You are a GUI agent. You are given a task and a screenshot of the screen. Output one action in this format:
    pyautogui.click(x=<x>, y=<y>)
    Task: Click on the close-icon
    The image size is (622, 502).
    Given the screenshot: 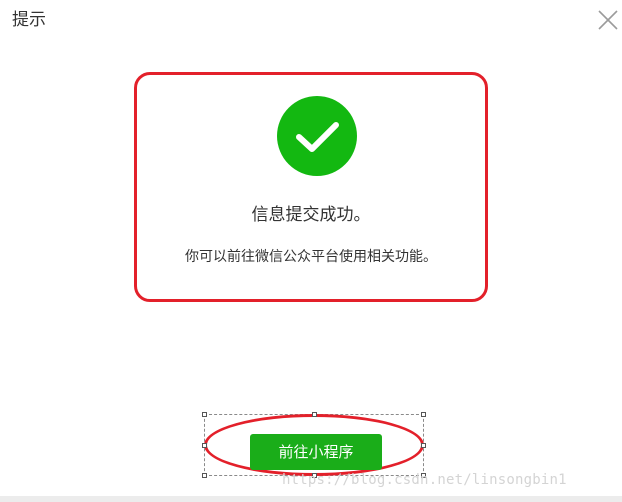 What is the action you would take?
    pyautogui.click(x=608, y=20)
    